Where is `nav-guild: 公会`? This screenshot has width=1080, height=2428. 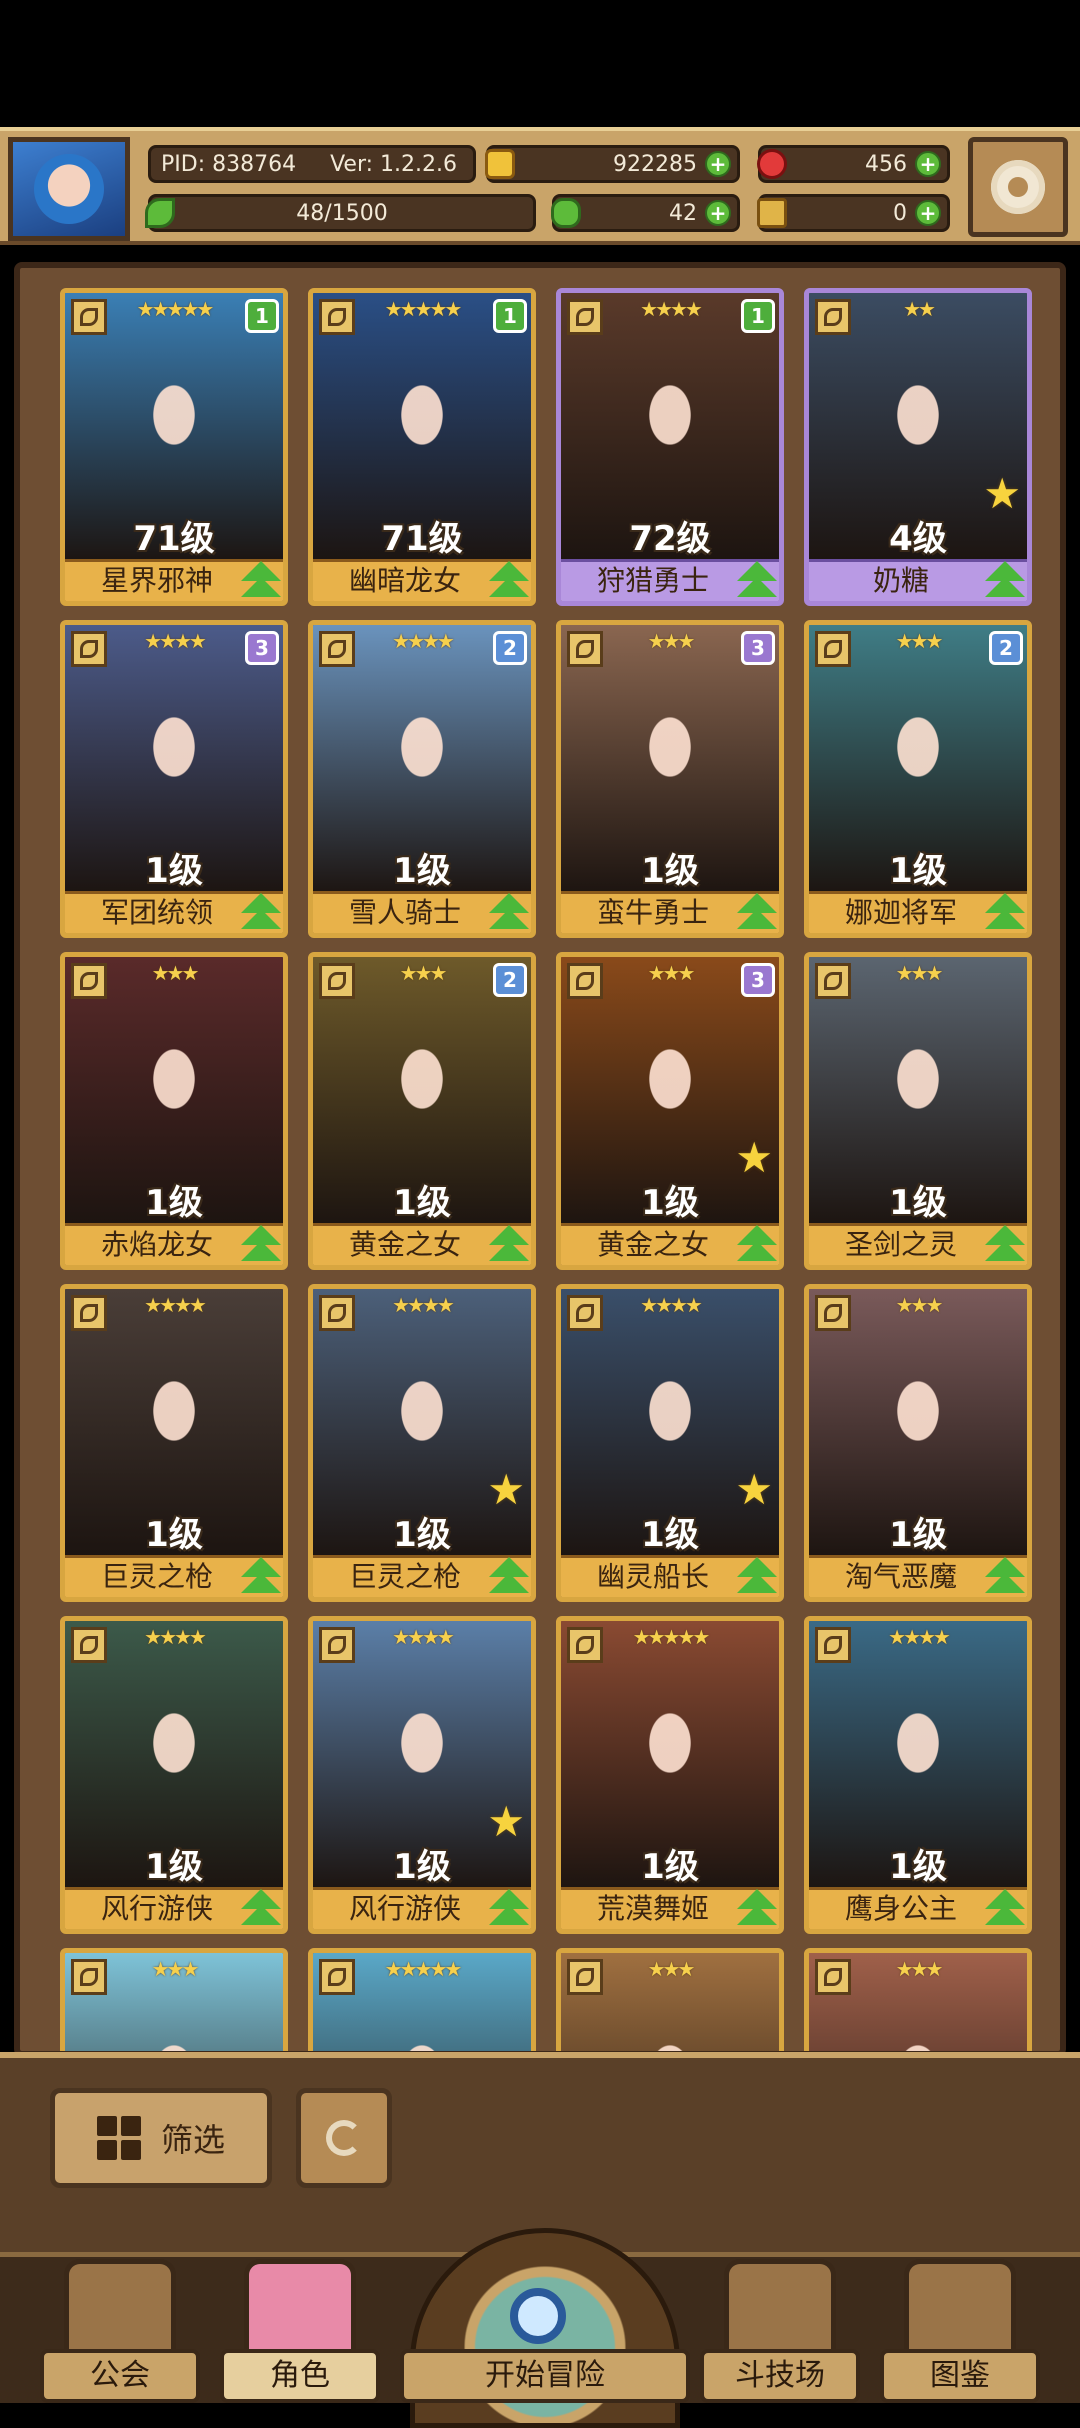
nav-guild: 公会 is located at coordinates (120, 2328).